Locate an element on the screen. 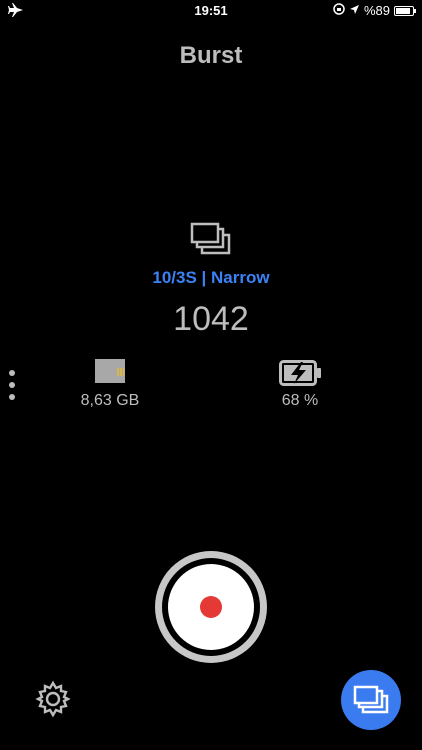  mode-button is located at coordinates (371, 700).